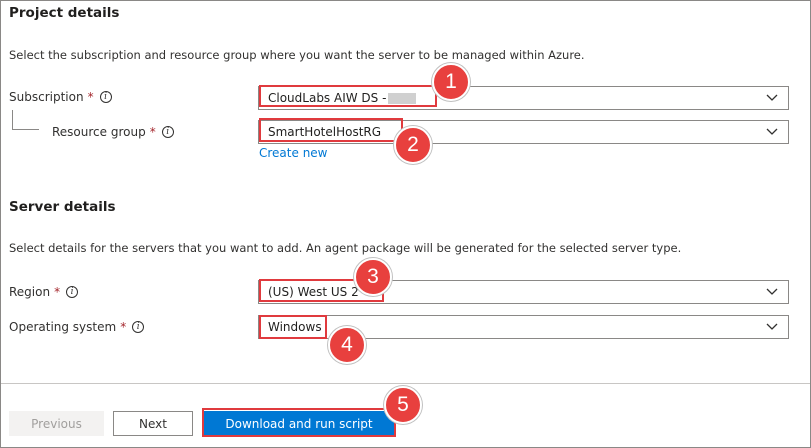 Image resolution: width=811 pixels, height=448 pixels. What do you see at coordinates (293, 153) in the screenshot?
I see `create-new-link: Create new` at bounding box center [293, 153].